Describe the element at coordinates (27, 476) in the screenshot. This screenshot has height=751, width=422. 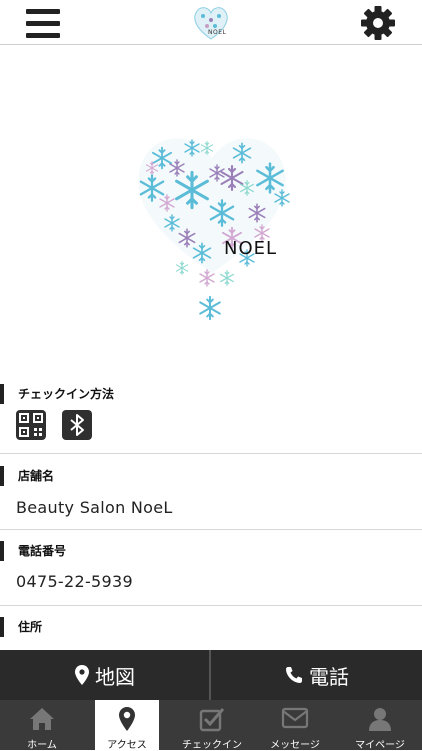
I see `shop-name-label: 店舗名` at that location.